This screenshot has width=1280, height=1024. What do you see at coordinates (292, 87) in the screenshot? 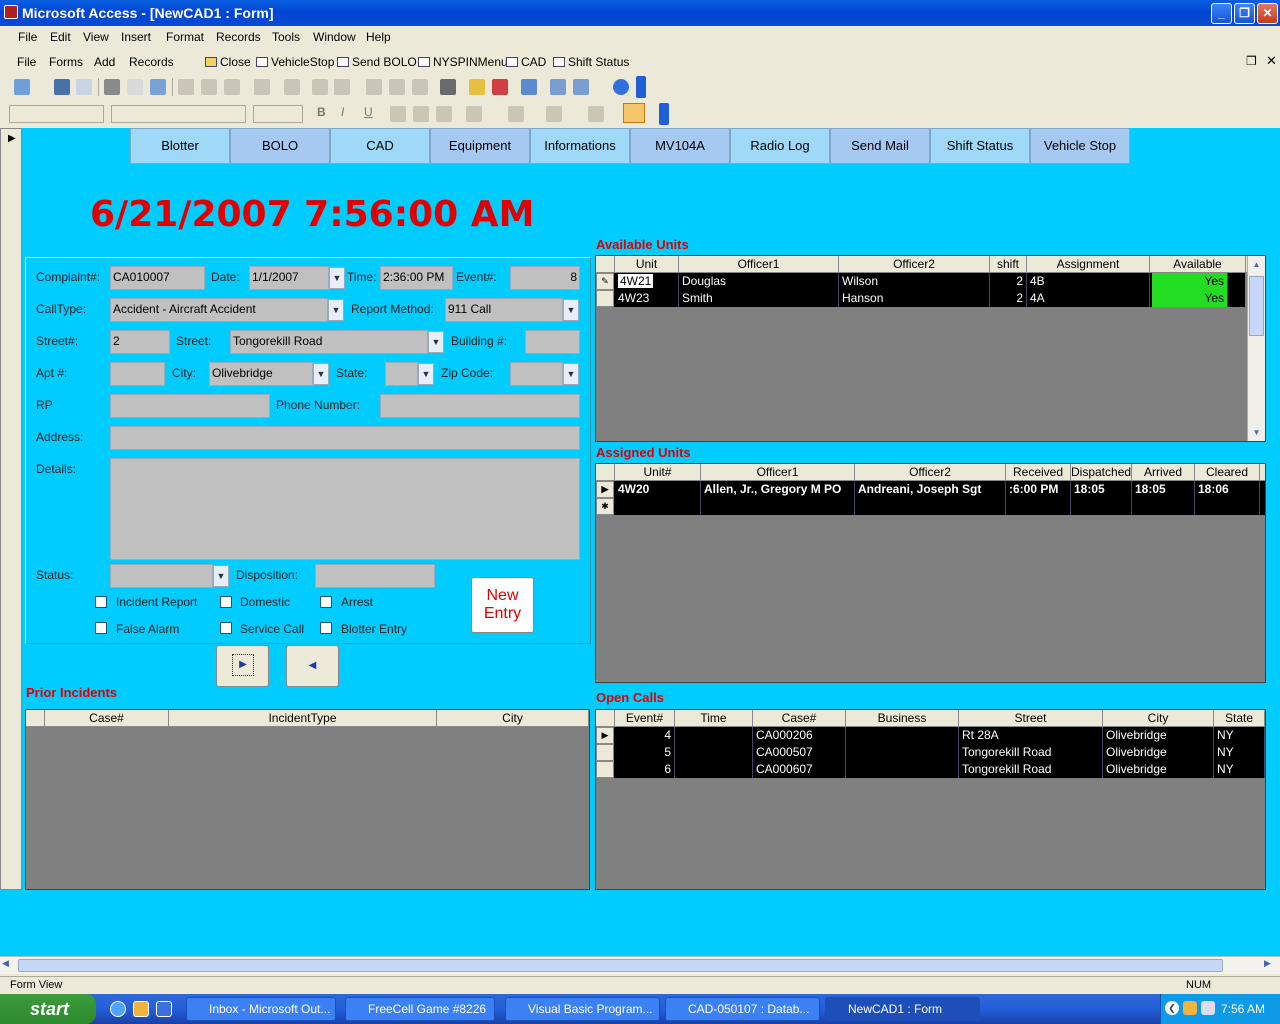
I see `hyperlink-icon` at bounding box center [292, 87].